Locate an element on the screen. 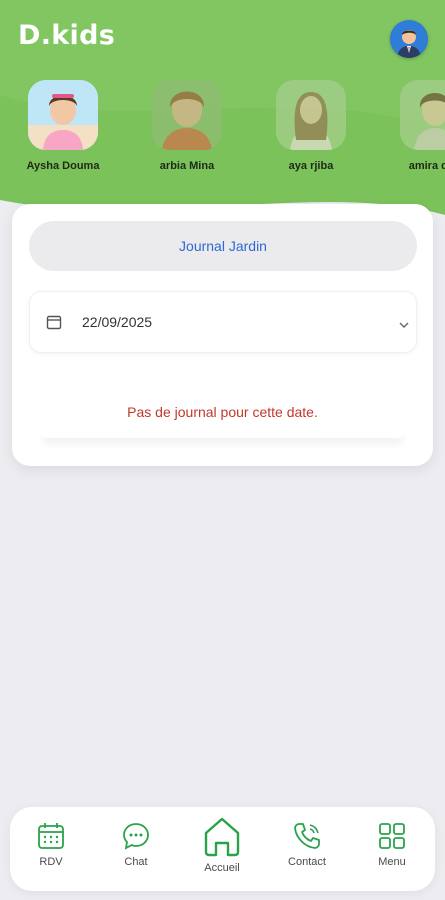 The width and height of the screenshot is (445, 900). chat-icon is located at coordinates (136, 836).